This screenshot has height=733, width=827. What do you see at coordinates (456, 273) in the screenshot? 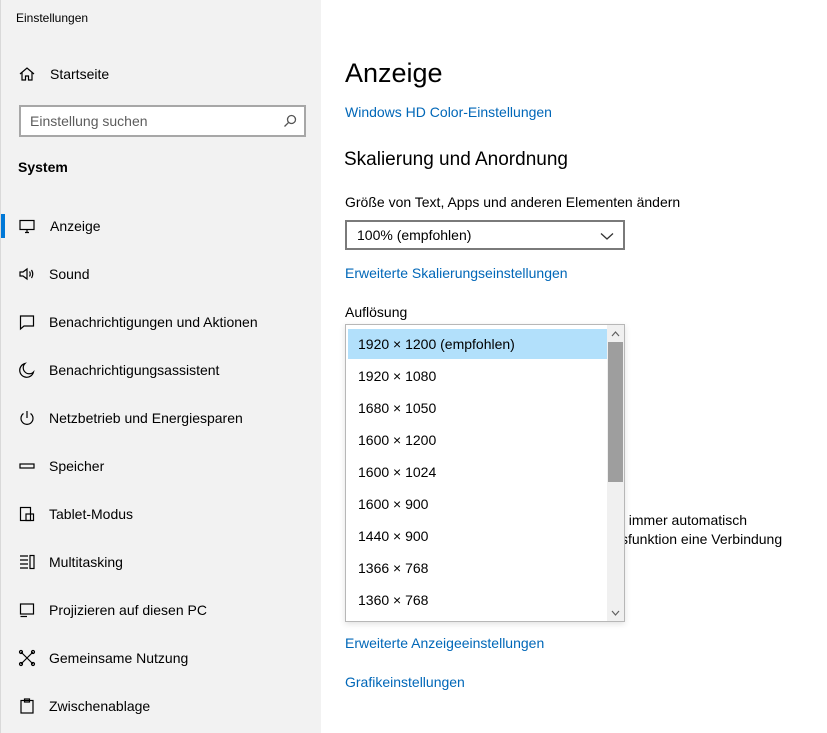
I see `advanced-scaling-link: Erweiterte Skalierungseinstellungen` at bounding box center [456, 273].